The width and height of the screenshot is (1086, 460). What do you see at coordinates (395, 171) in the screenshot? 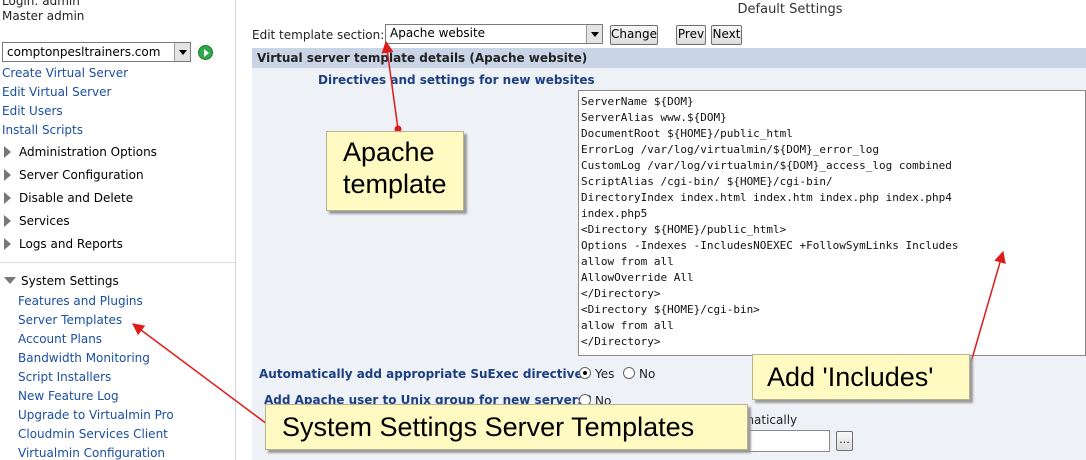
I see `callout-apache-template: Apache template` at bounding box center [395, 171].